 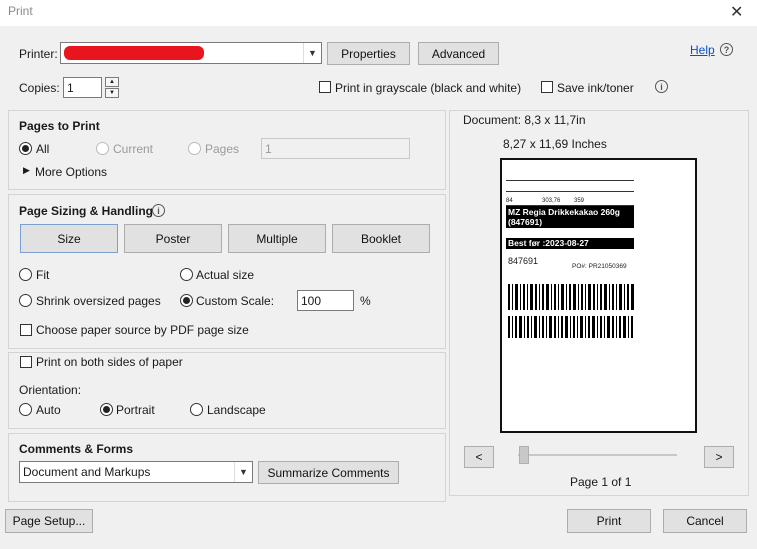 What do you see at coordinates (236, 410) in the screenshot?
I see `landscape-label: Landscape` at bounding box center [236, 410].